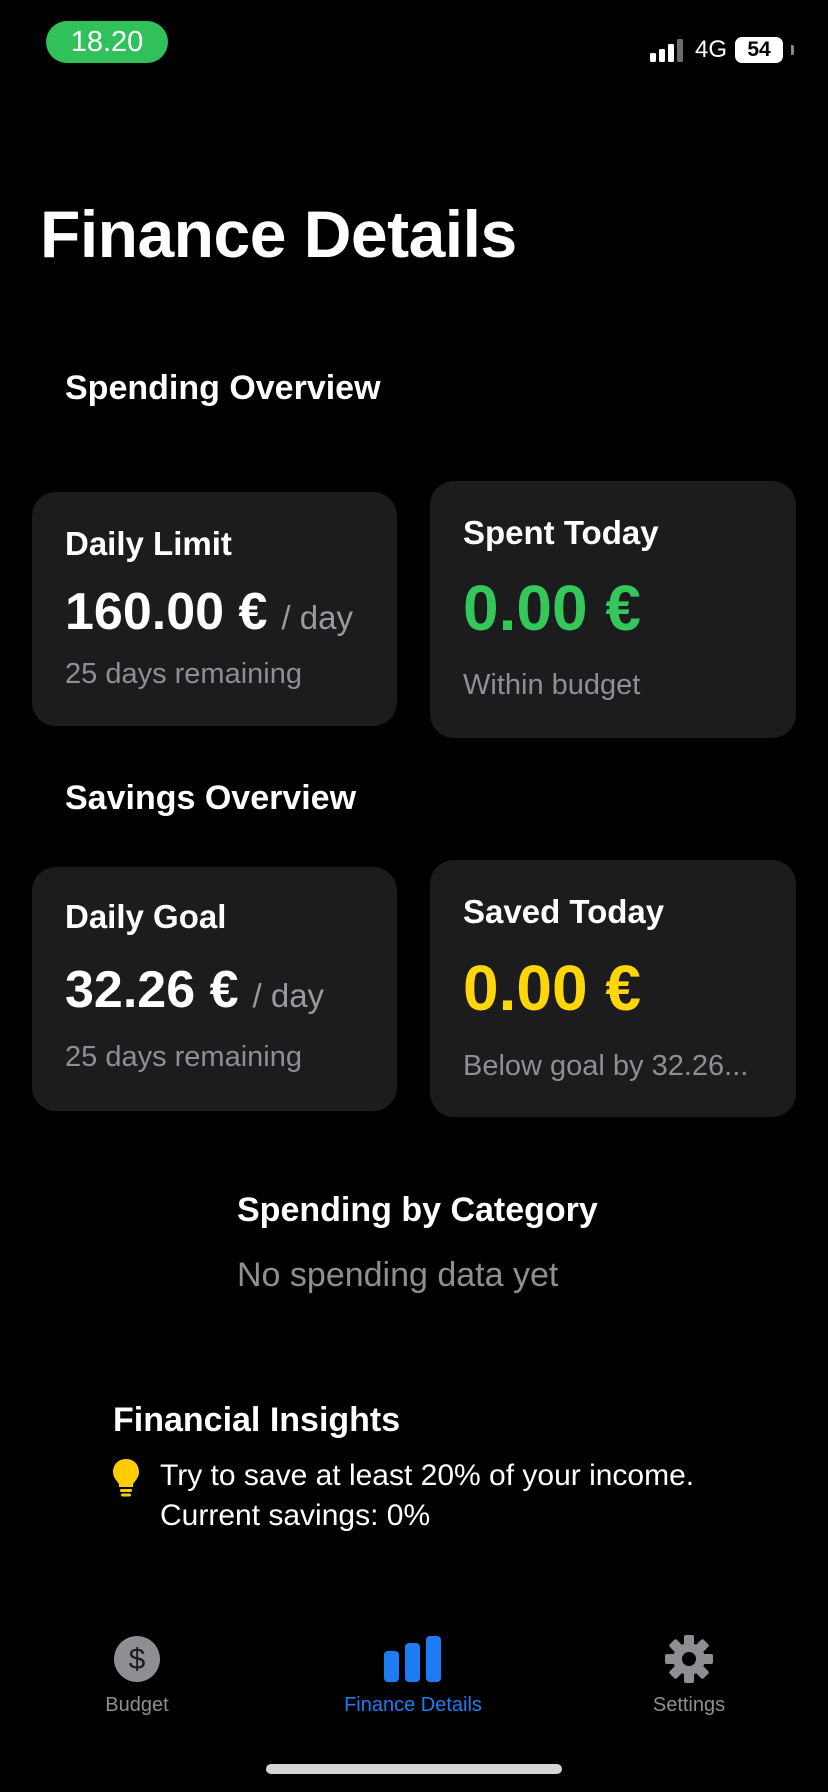  I want to click on spending-overview-title: Spending Overview, so click(223, 388).